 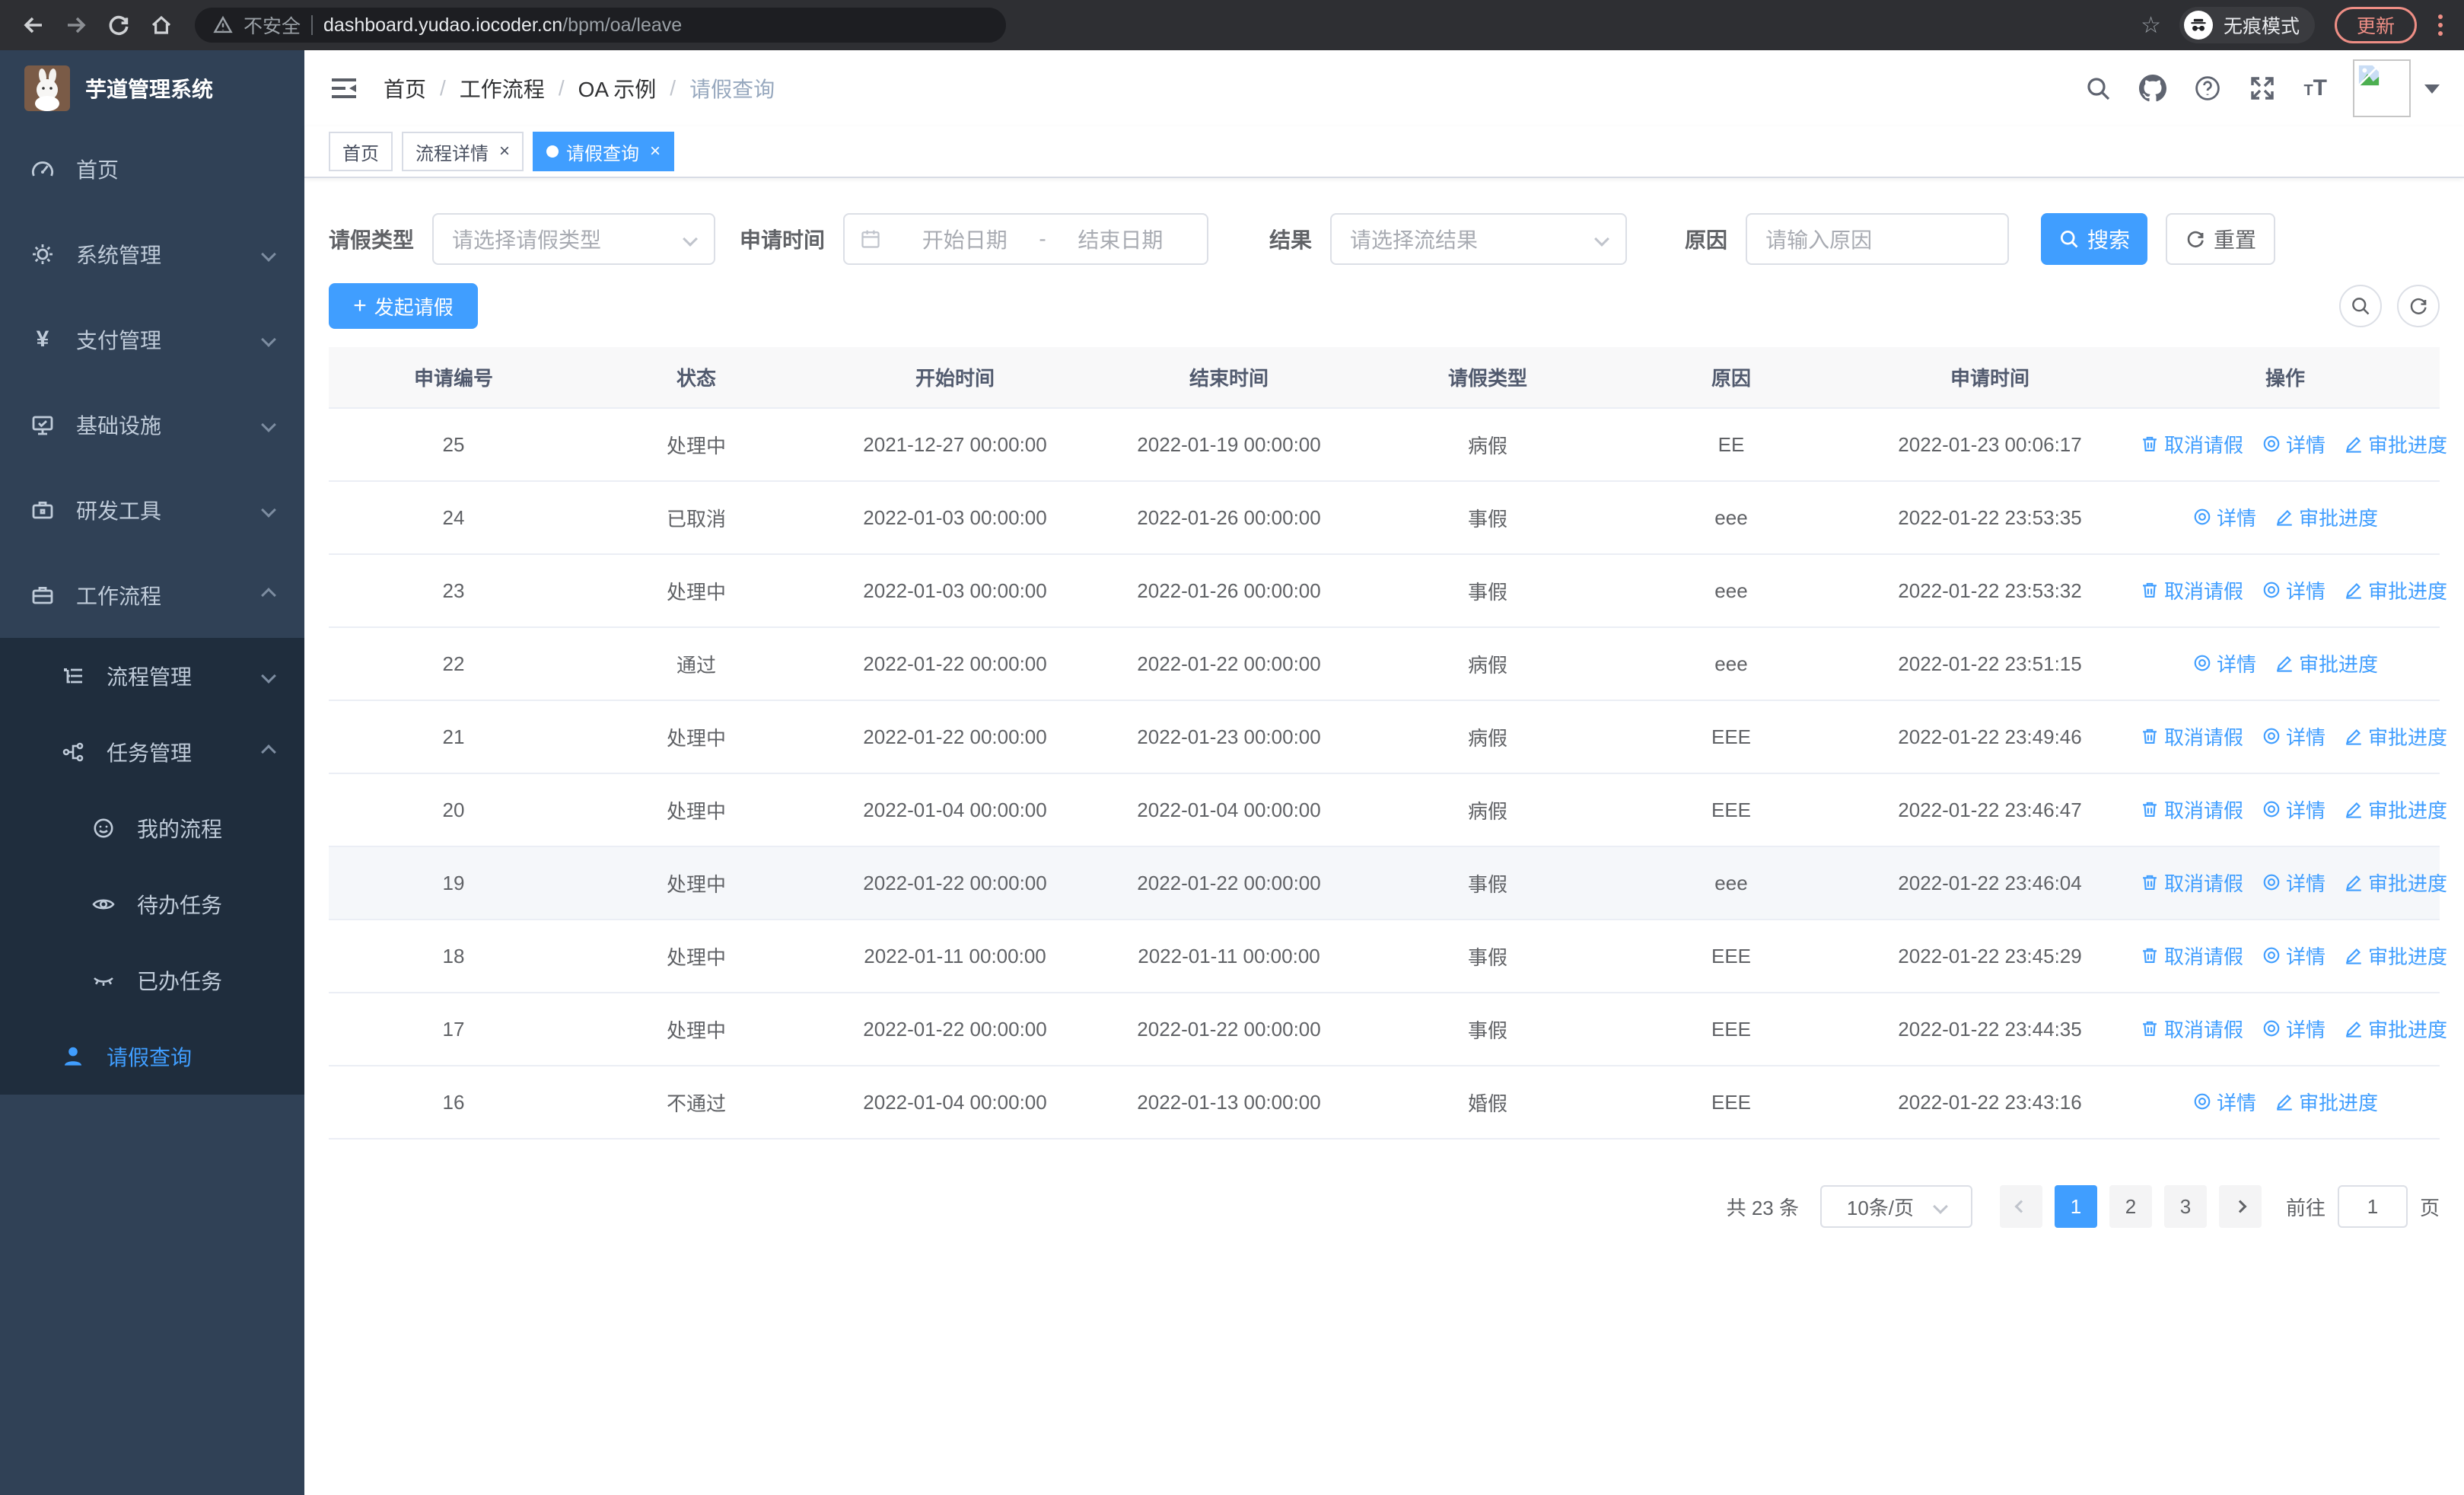 What do you see at coordinates (1384, 306) in the screenshot?
I see `table-toolbar: + 发起请假` at bounding box center [1384, 306].